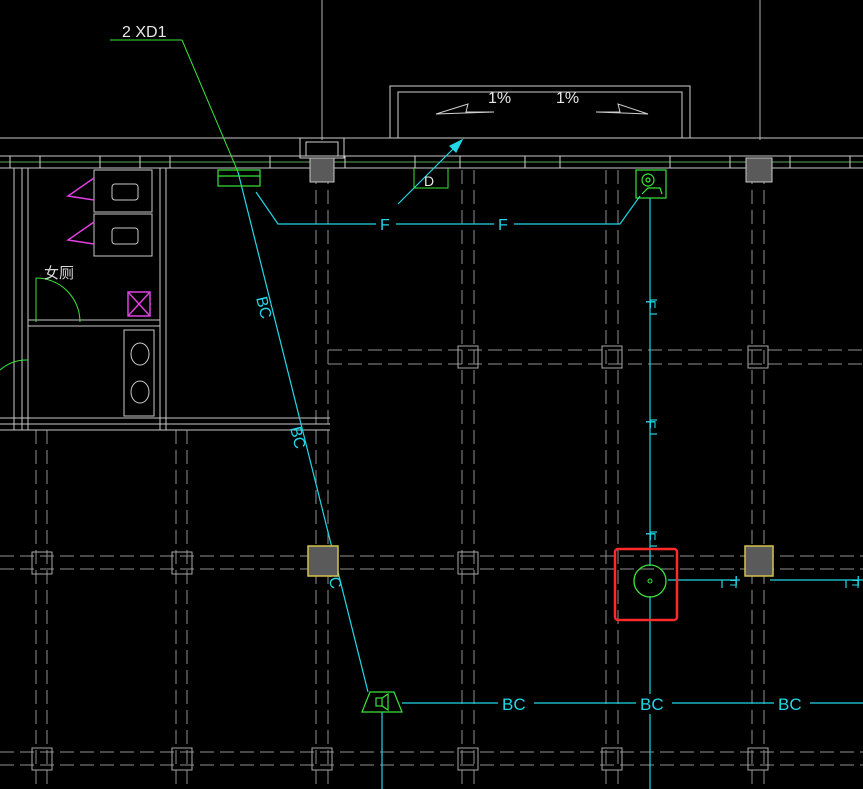 The height and width of the screenshot is (789, 863). What do you see at coordinates (540, 112) in the screenshot?
I see `canopy-outline` at bounding box center [540, 112].